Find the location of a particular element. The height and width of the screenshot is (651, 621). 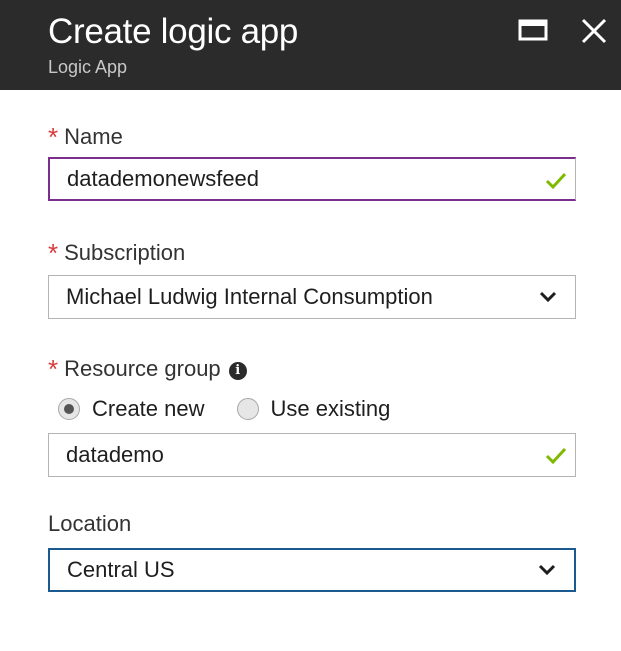

location-select: Central US is located at coordinates (312, 570).